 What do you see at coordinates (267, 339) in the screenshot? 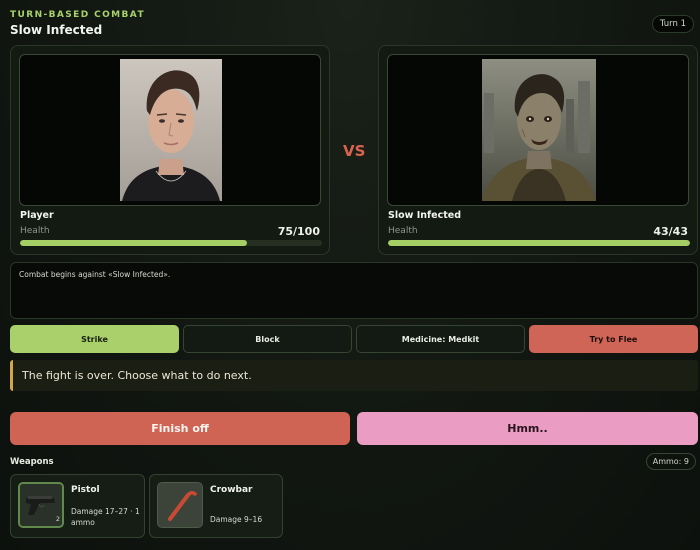
I see `block-button: Block` at bounding box center [267, 339].